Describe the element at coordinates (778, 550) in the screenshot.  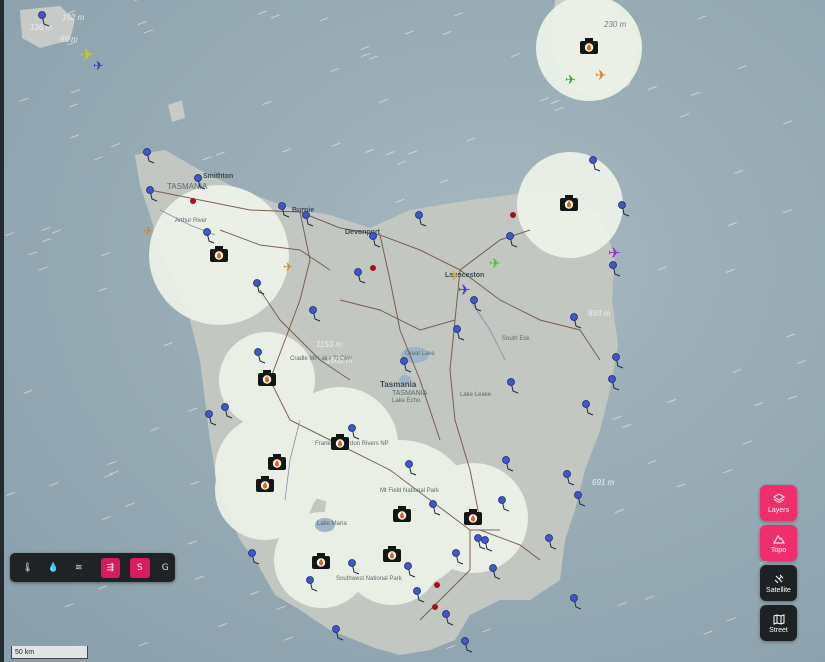
I see `topo-label: Topo` at that location.